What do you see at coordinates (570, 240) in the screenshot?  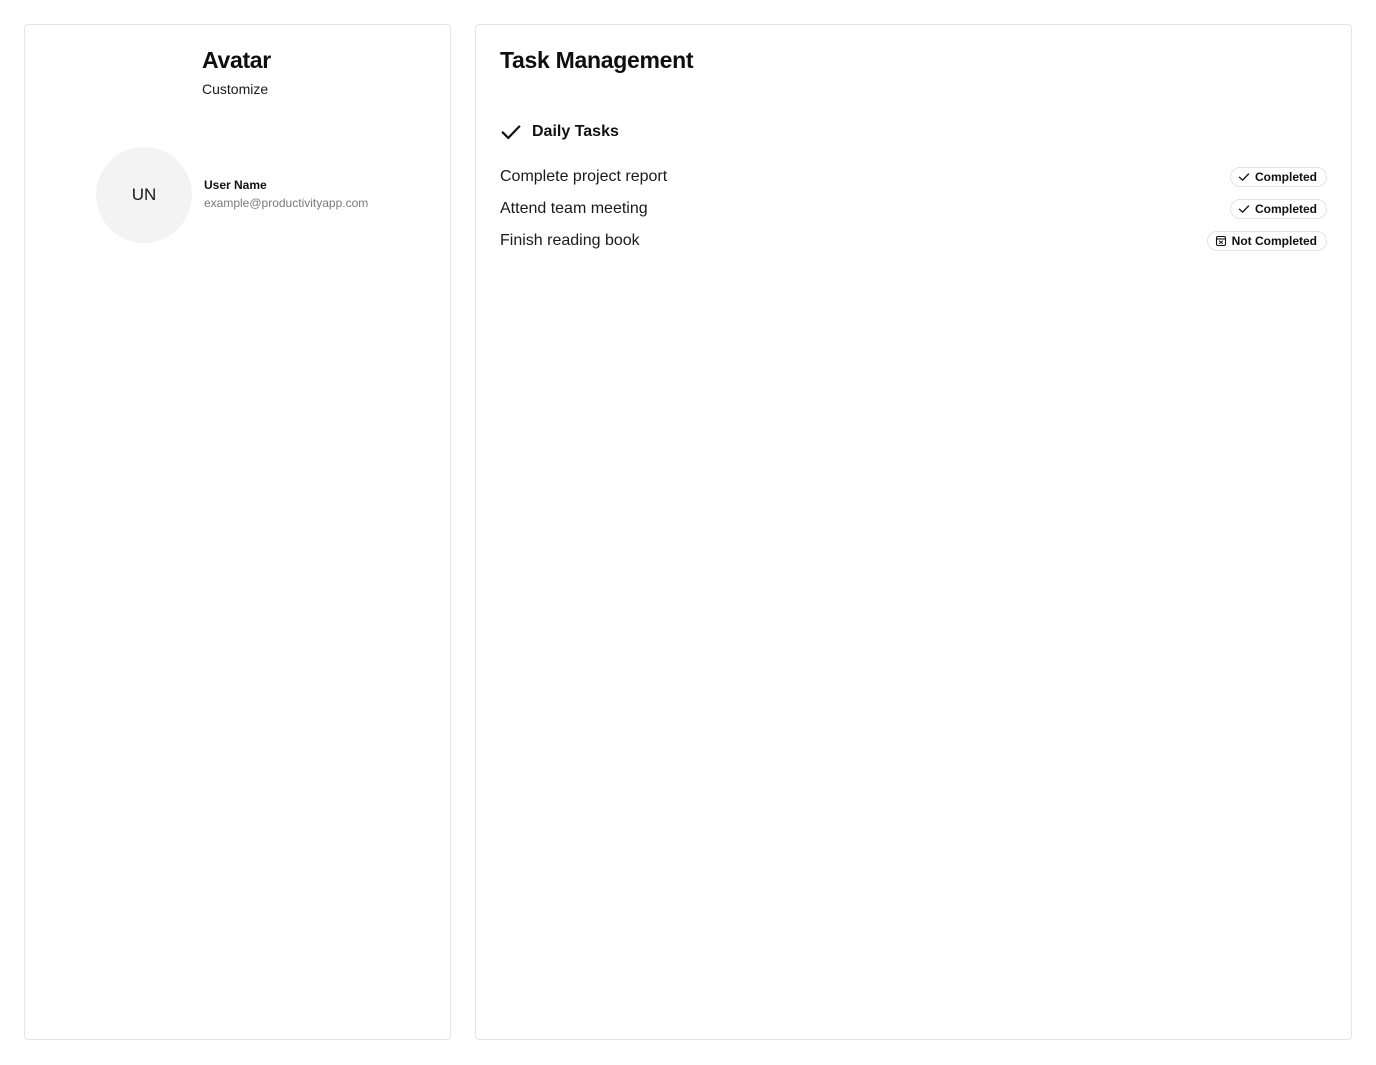 I see `task-label: Finish reading book` at bounding box center [570, 240].